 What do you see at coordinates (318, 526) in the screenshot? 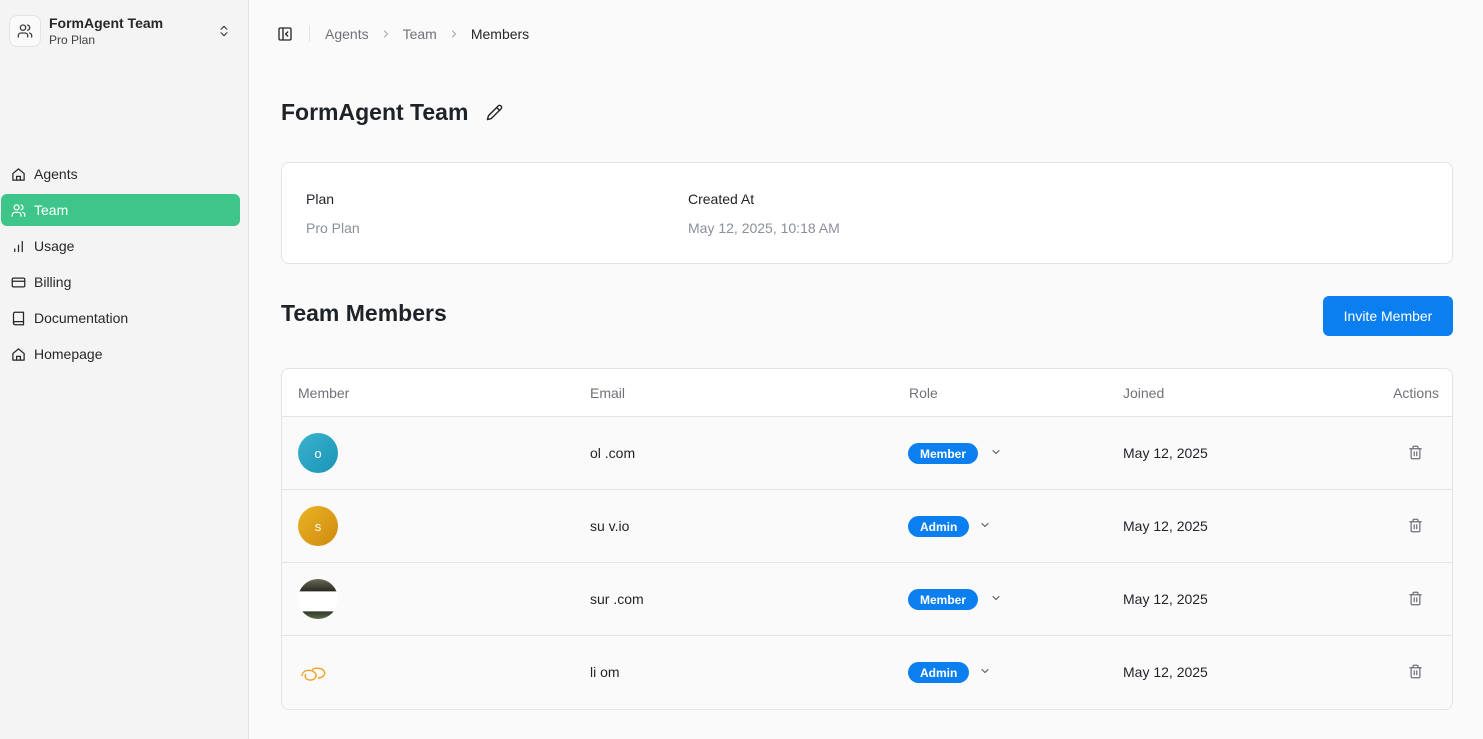
I see `avatar: s` at bounding box center [318, 526].